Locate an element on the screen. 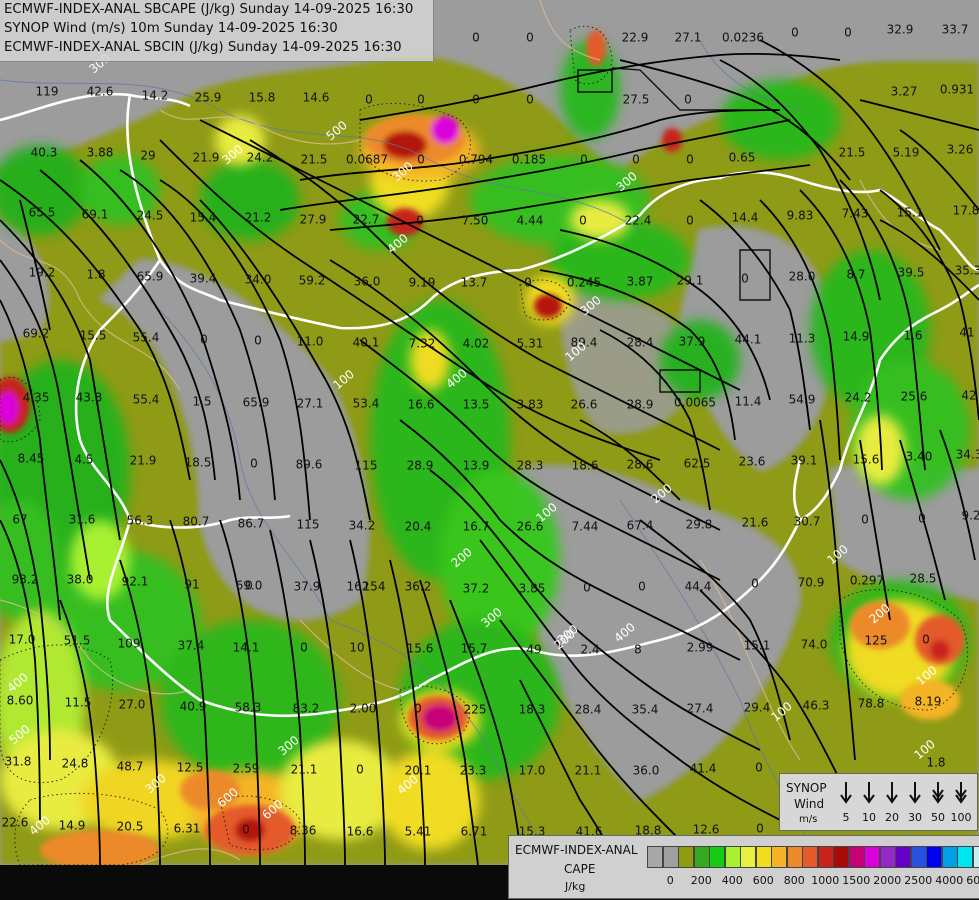 This screenshot has width=979, height=900. cape-value: 109 is located at coordinates (129, 644).